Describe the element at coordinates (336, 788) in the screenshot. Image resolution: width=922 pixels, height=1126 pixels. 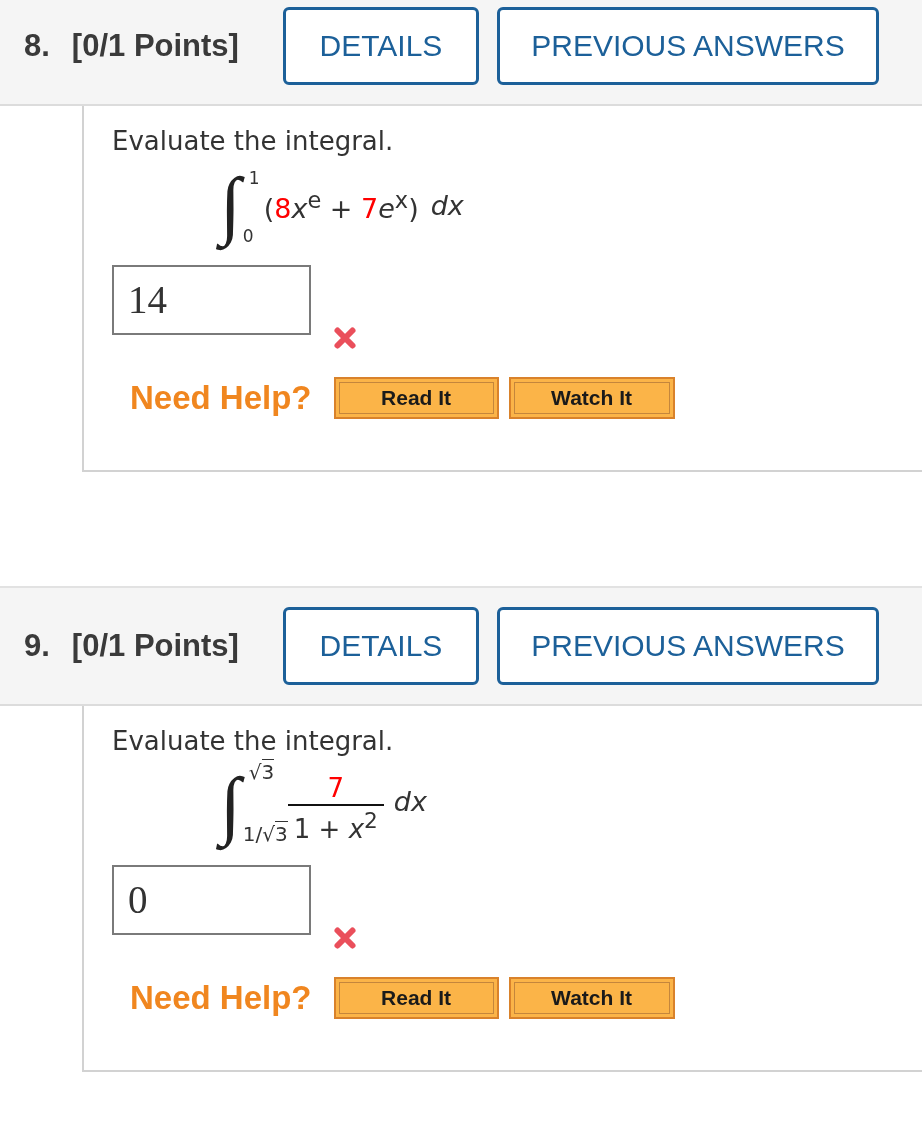
I see `fraction-numerator: 7` at that location.